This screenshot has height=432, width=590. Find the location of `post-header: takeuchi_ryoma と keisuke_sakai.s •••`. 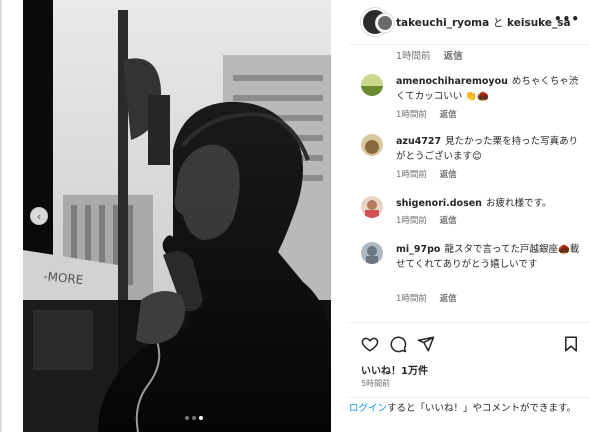

post-header: takeuchi_ryoma と keisuke_sakai.s ••• is located at coordinates (469, 22).